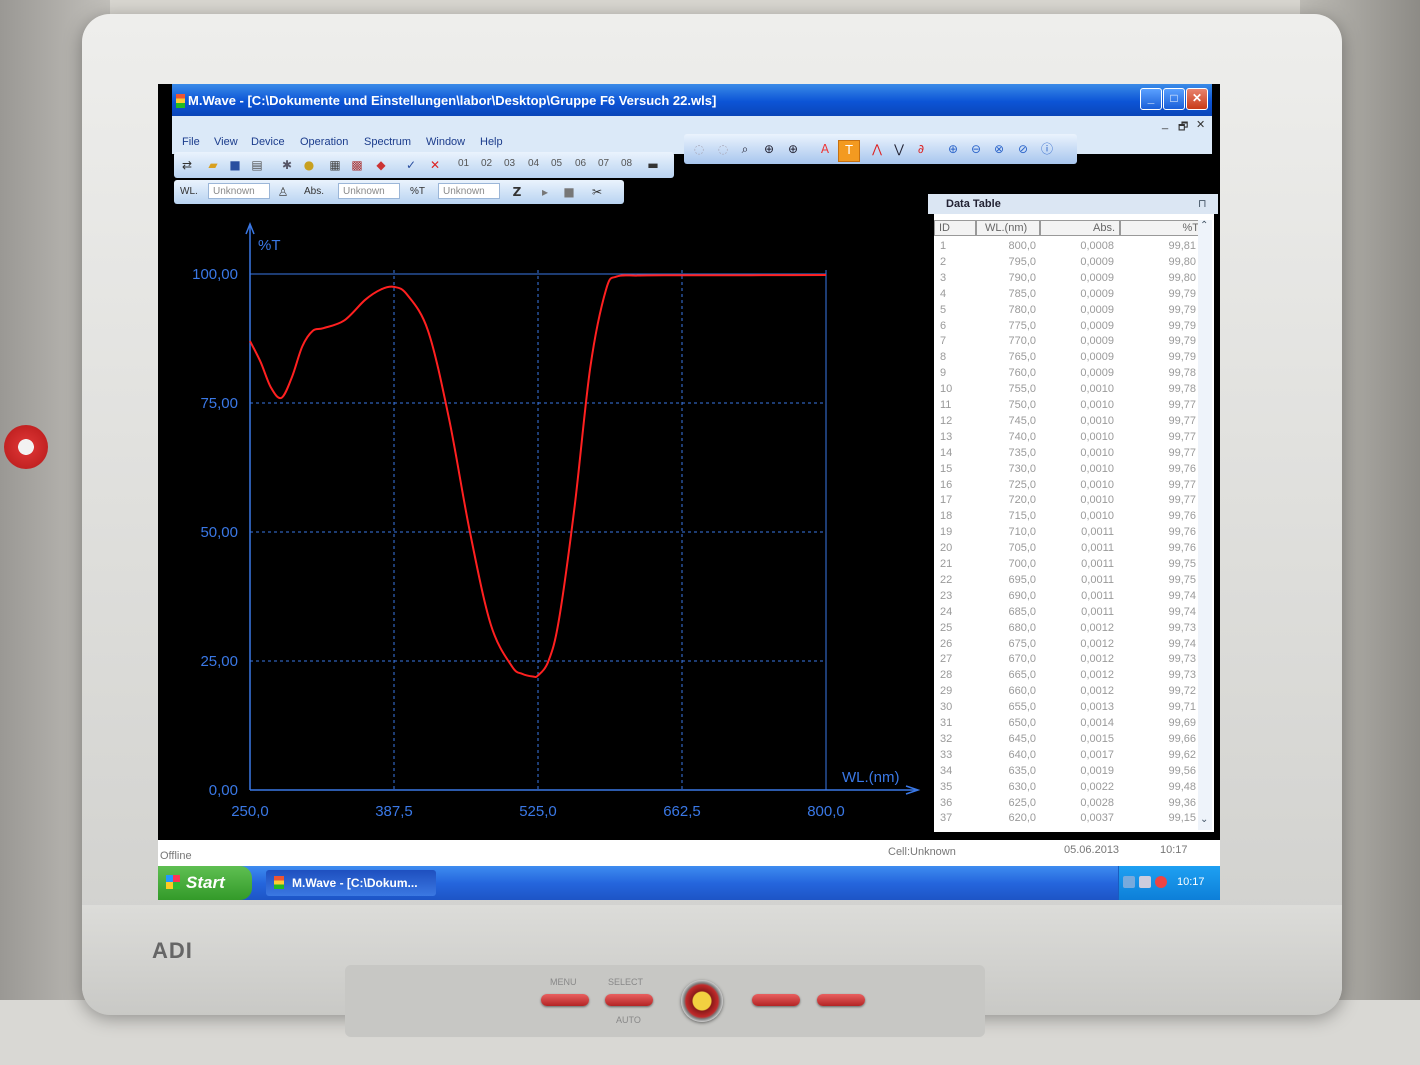 This screenshot has width=1420, height=1065. I want to click on col-id: ID, so click(955, 228).